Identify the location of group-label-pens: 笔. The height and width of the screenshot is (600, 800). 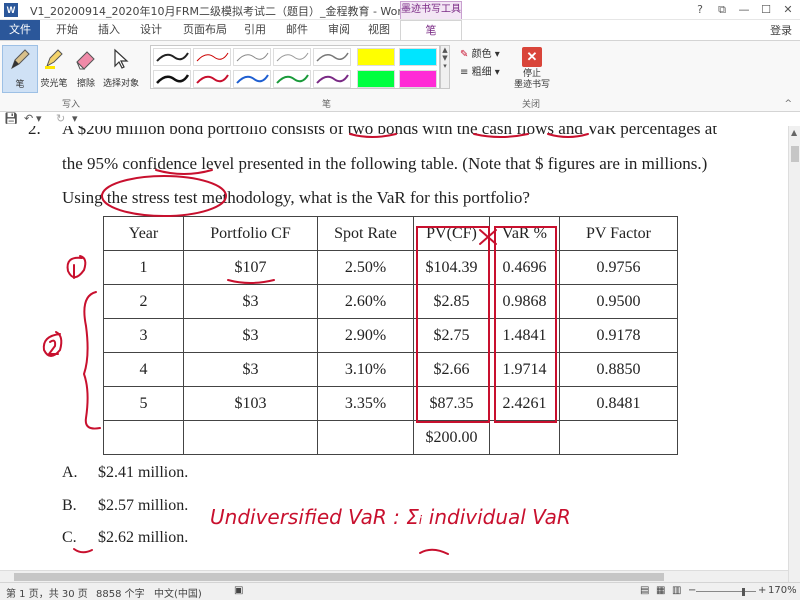
(327, 105).